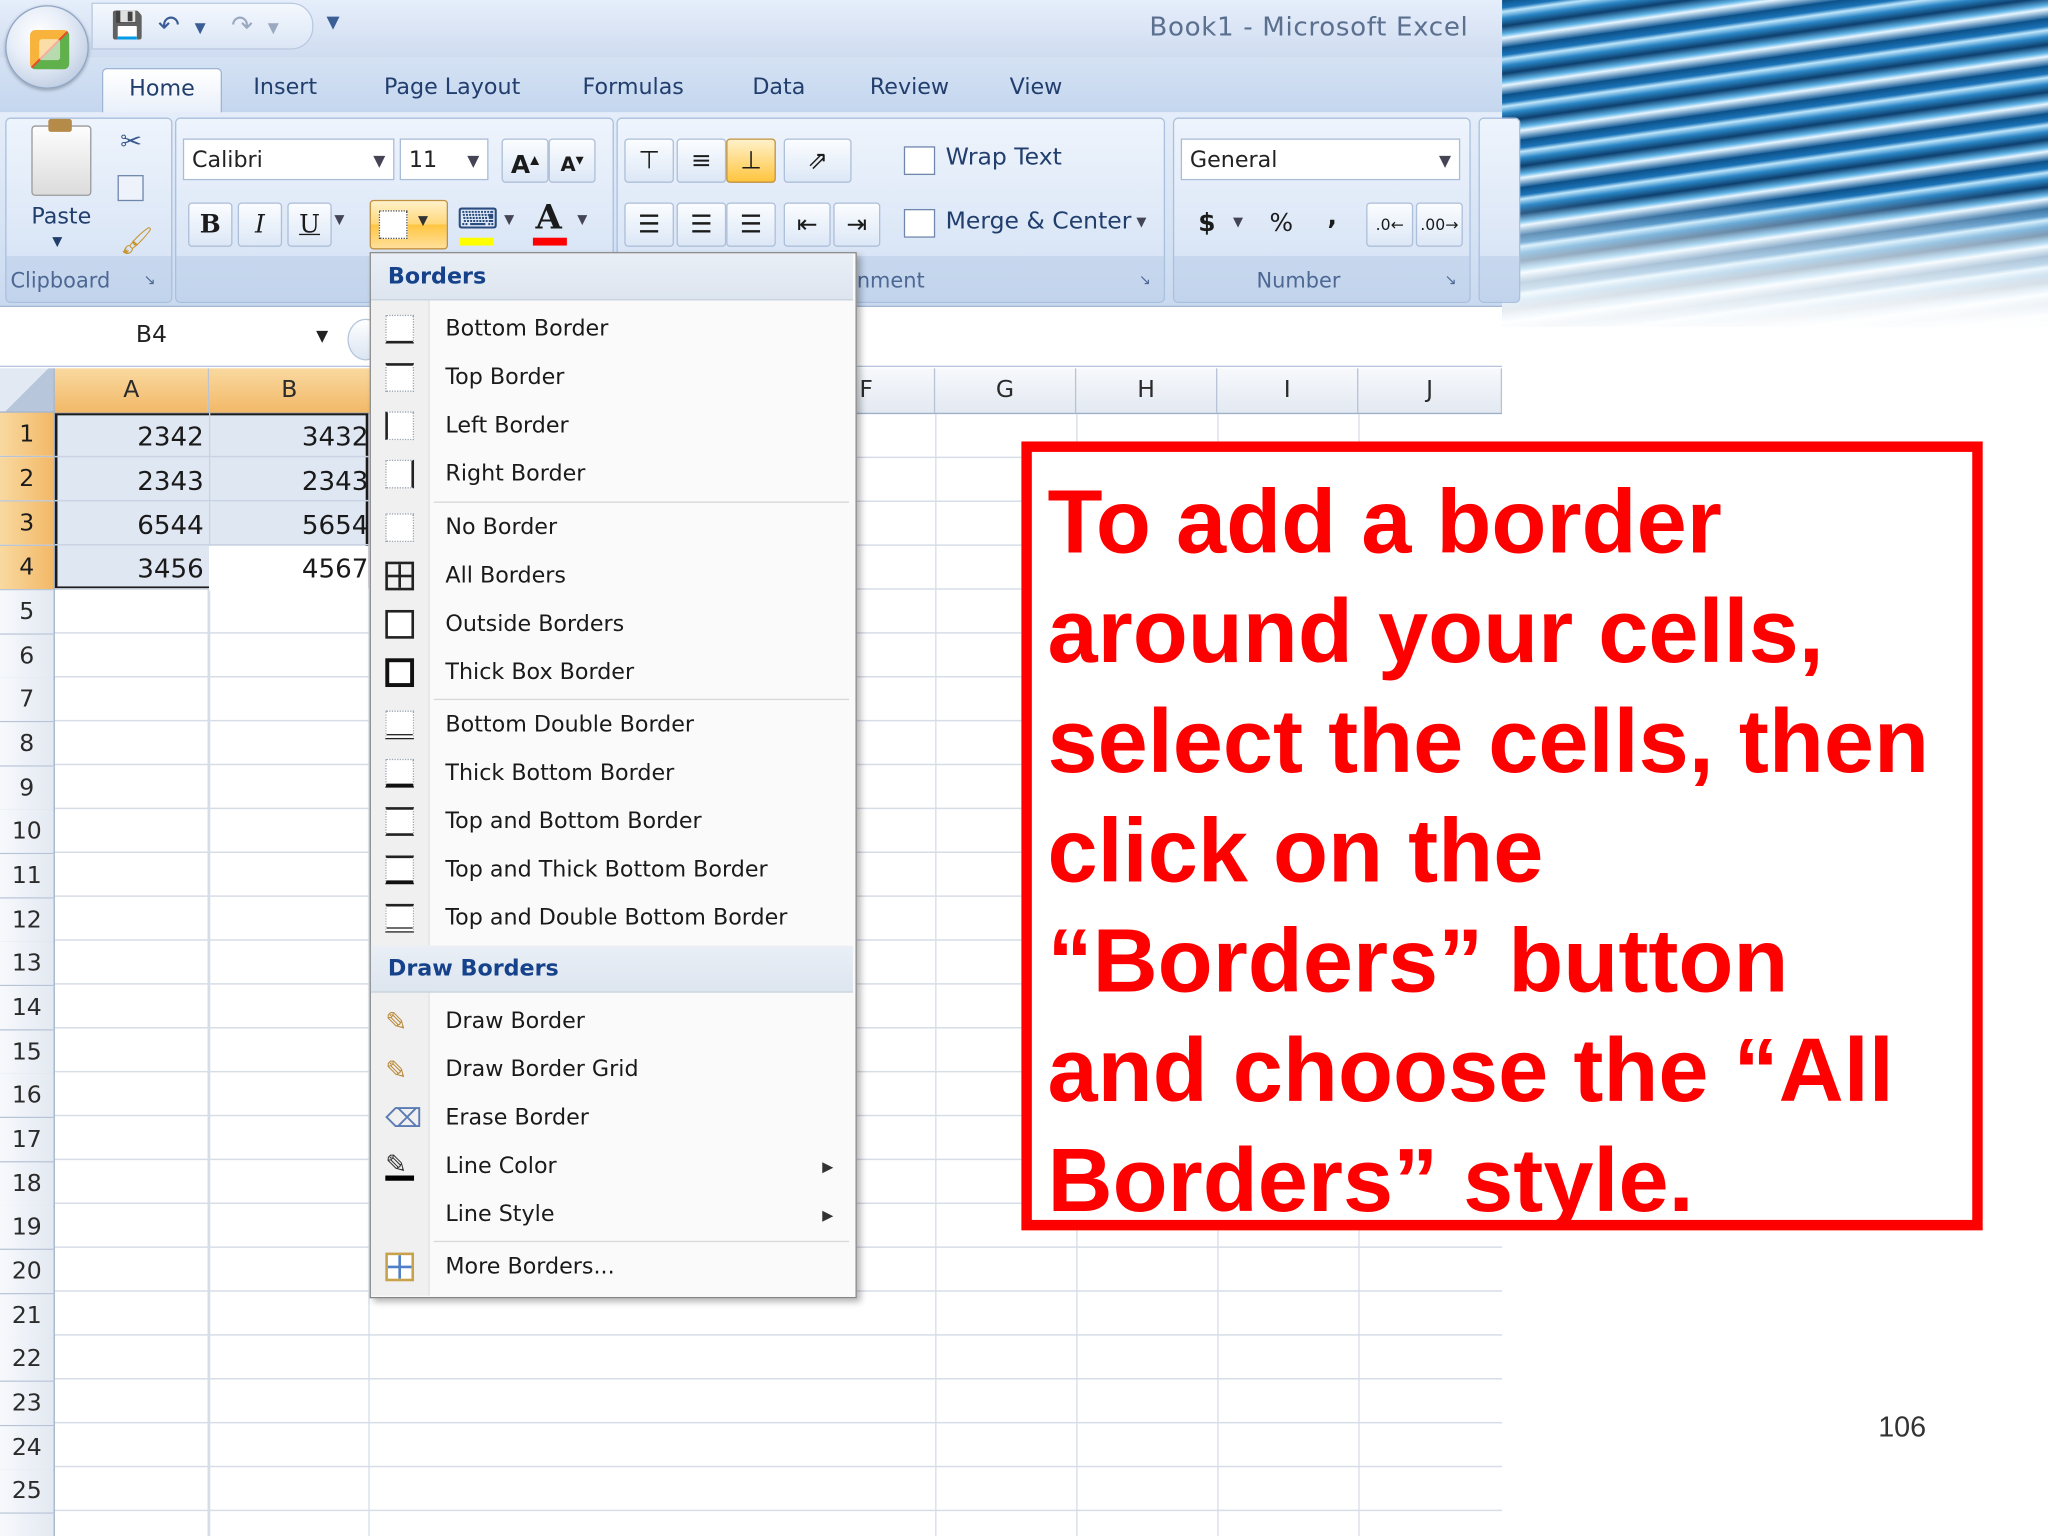 This screenshot has height=1536, width=2048. Describe the element at coordinates (751, 224) in the screenshot. I see `align-right-icon: ☰` at that location.